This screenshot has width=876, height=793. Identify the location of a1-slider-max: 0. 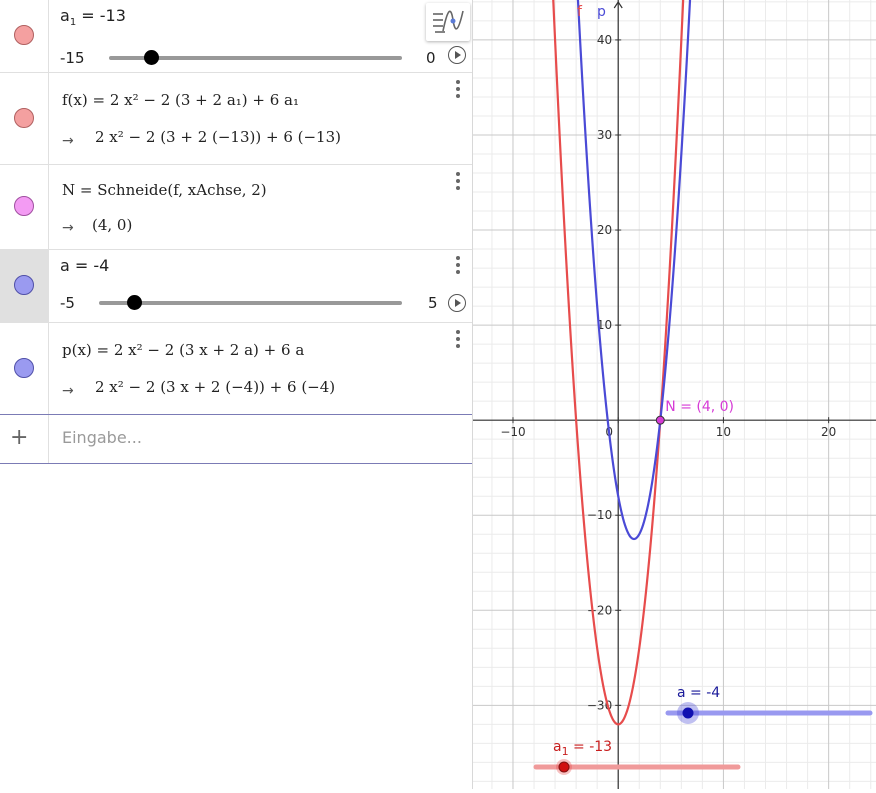
(431, 58).